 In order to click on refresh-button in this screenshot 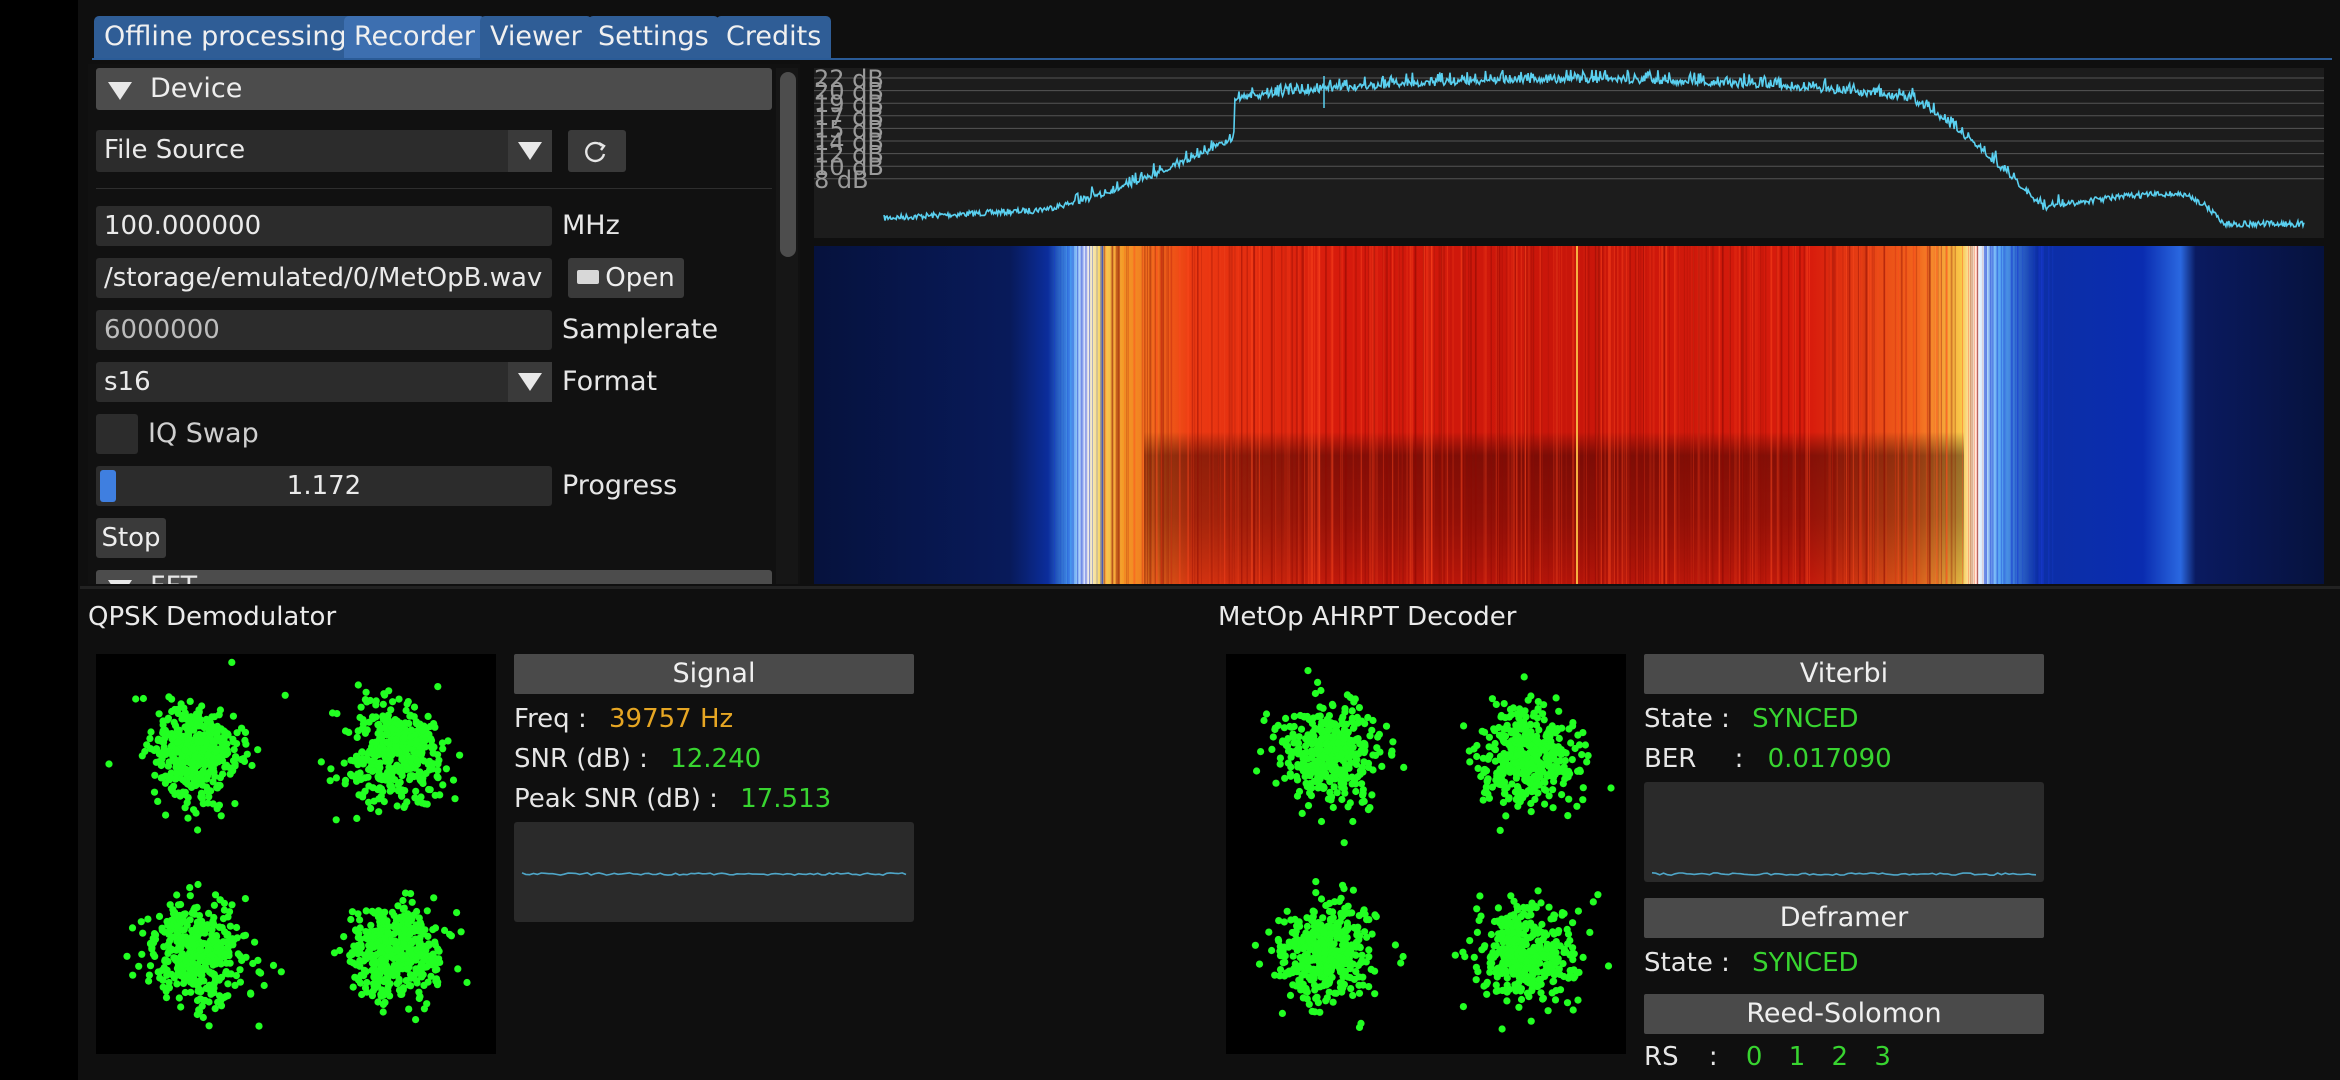, I will do `click(597, 151)`.